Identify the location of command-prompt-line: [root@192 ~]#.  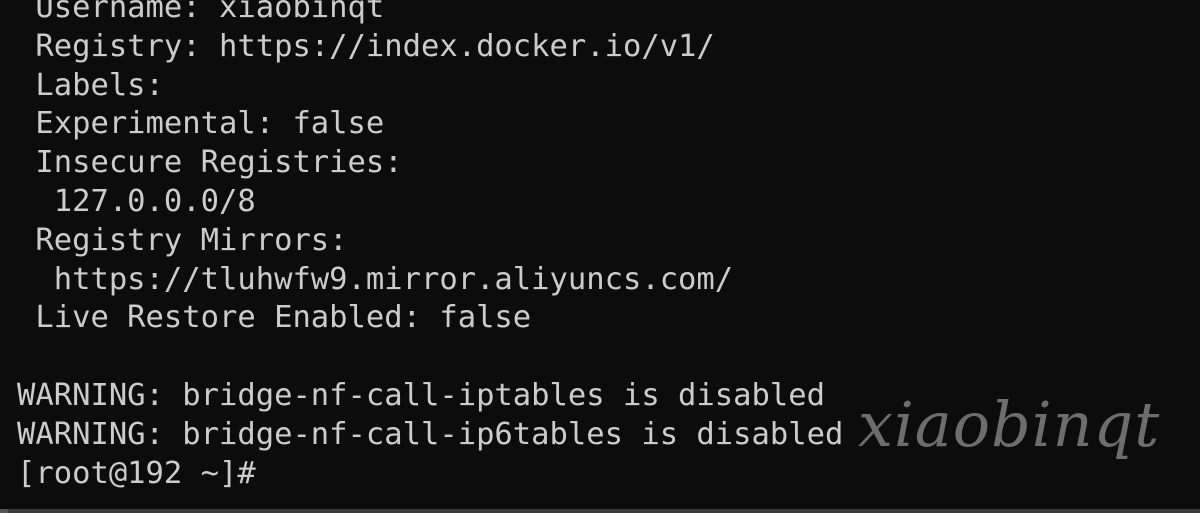
(430, 474).